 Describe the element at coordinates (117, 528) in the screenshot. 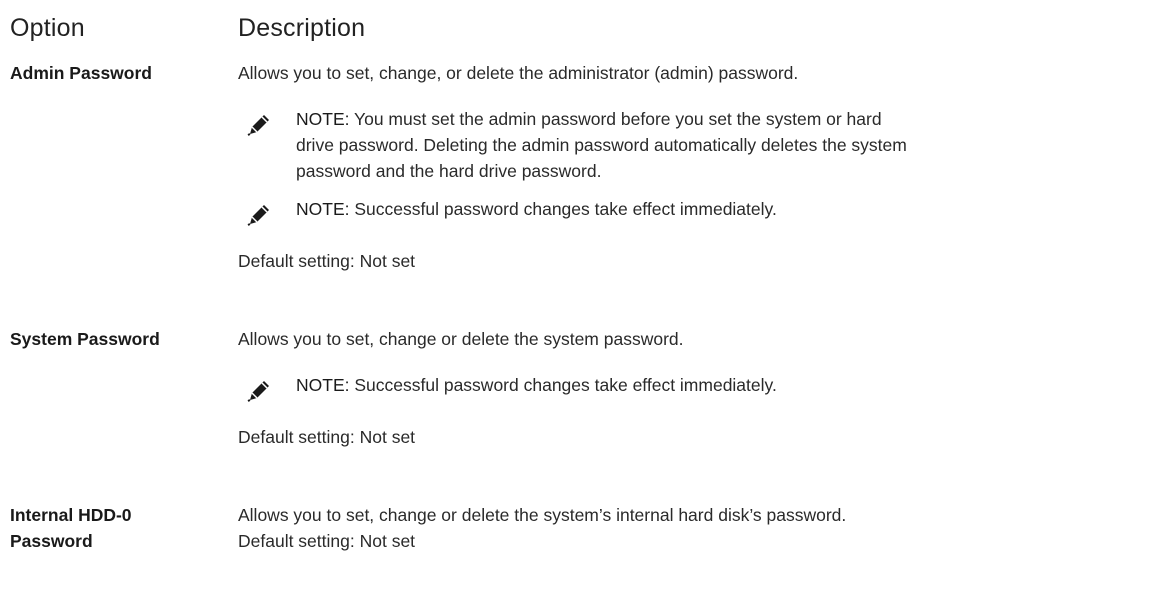

I see `option-internal-hdd-password: Internal HDD-0 Password` at that location.